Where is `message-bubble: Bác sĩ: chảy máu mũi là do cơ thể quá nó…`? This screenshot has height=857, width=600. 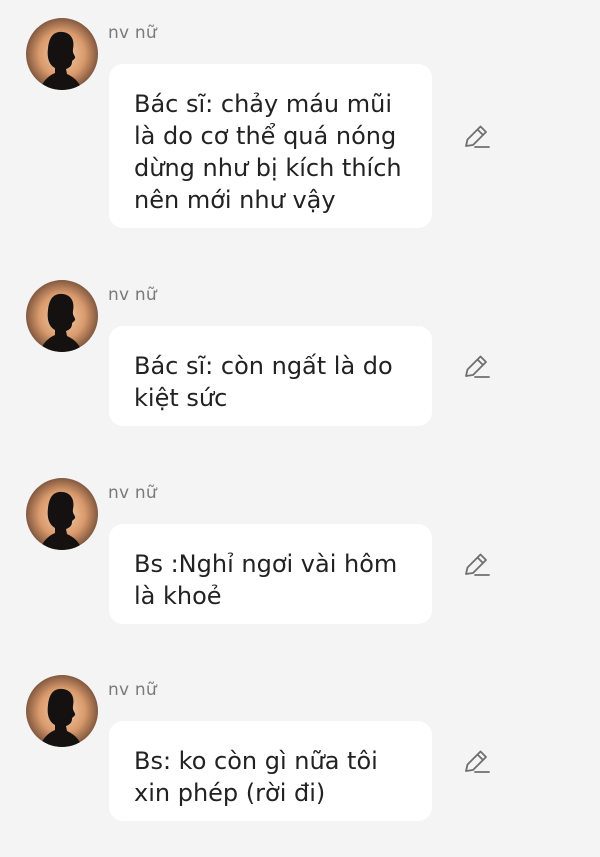
message-bubble: Bác sĩ: chảy máu mũi là do cơ thể quá nó… is located at coordinates (270, 146).